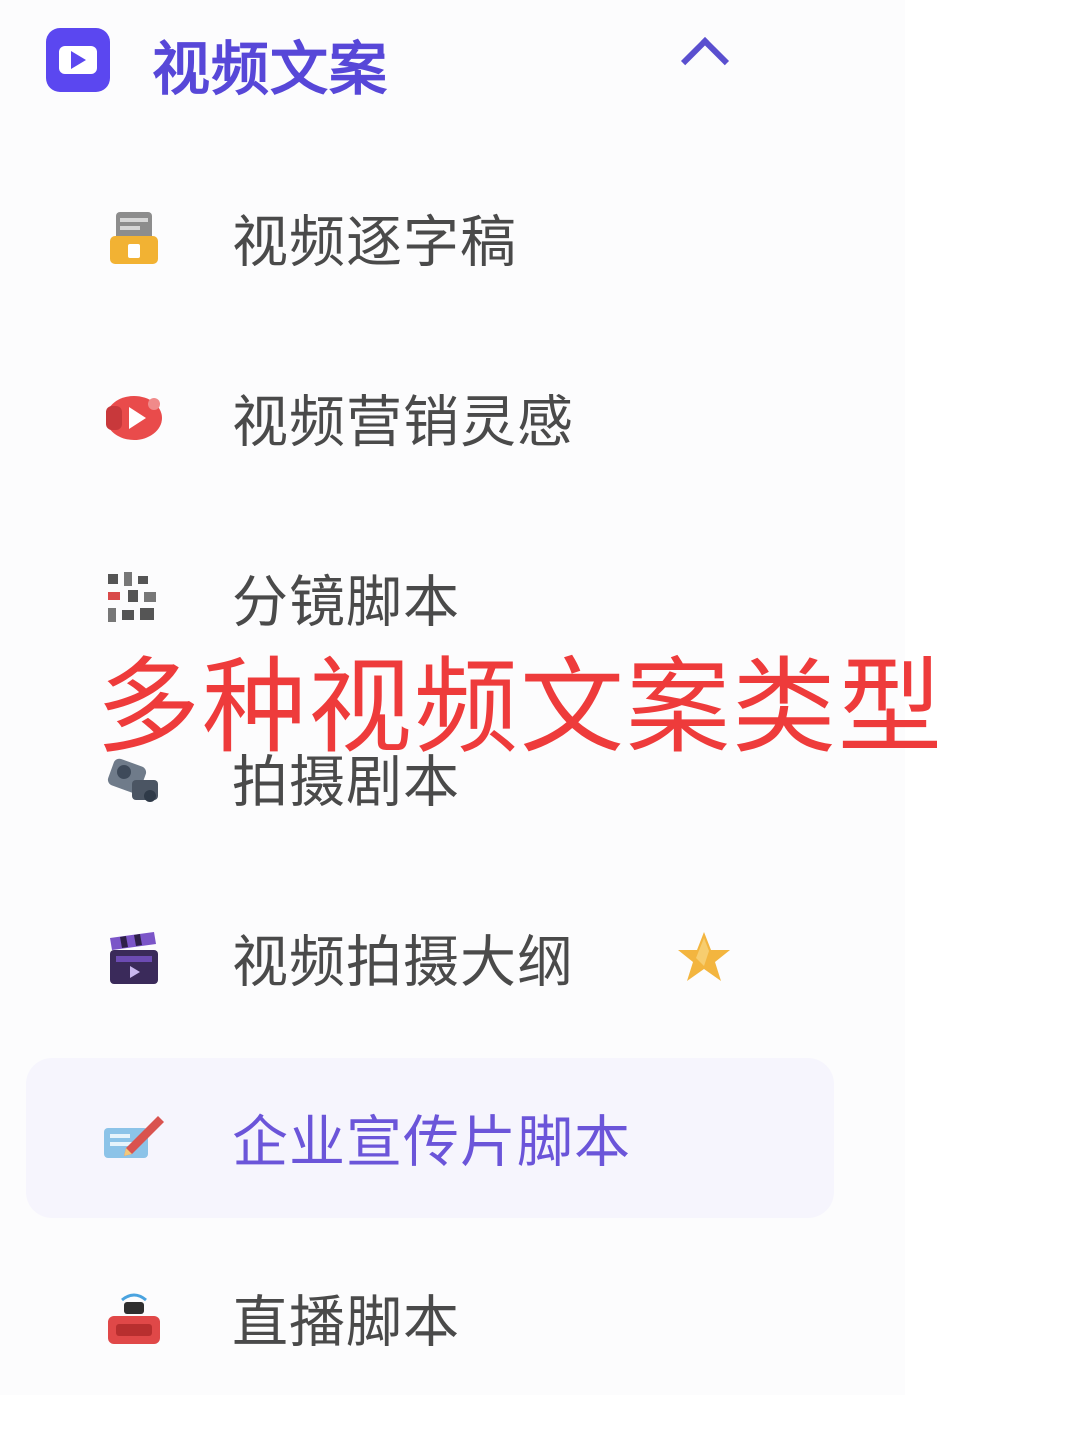 Image resolution: width=1080 pixels, height=1439 pixels. What do you see at coordinates (78, 60) in the screenshot?
I see `video-text-icon` at bounding box center [78, 60].